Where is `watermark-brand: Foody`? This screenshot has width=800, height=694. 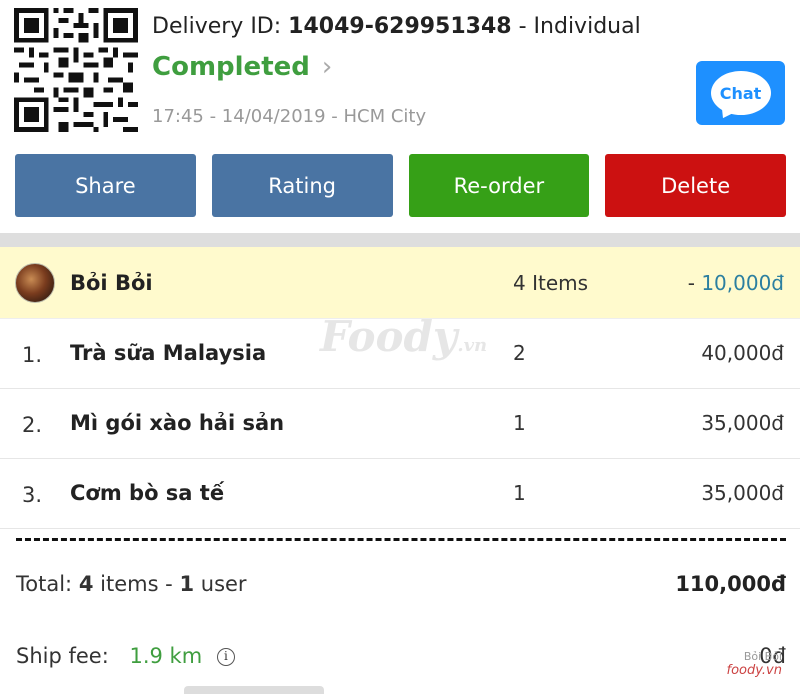
watermark-brand: Foody is located at coordinates (389, 336).